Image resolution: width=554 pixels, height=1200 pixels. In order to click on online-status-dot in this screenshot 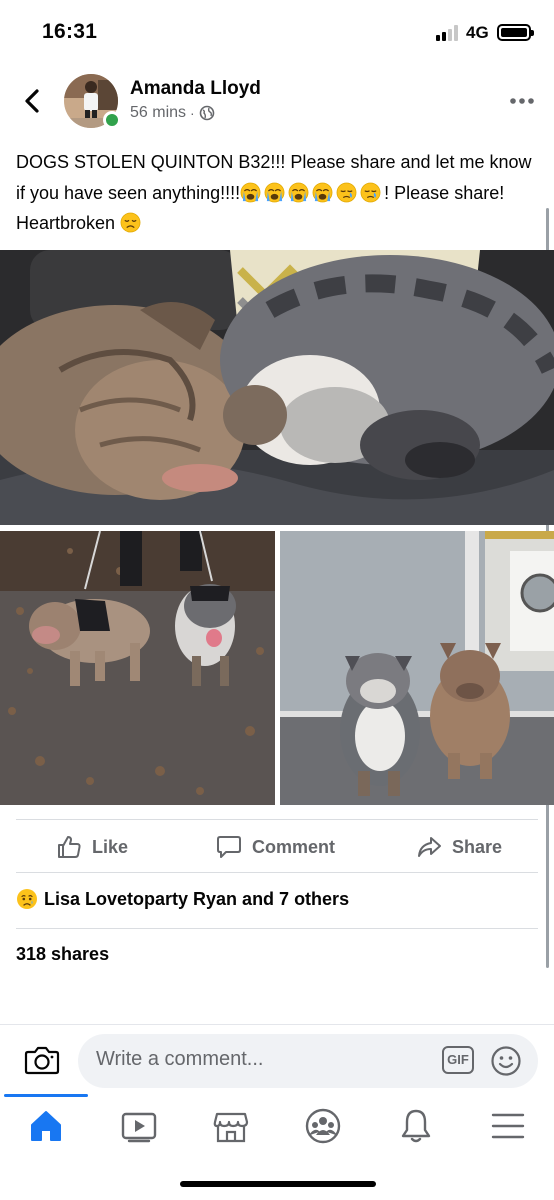, I will do `click(112, 120)`.